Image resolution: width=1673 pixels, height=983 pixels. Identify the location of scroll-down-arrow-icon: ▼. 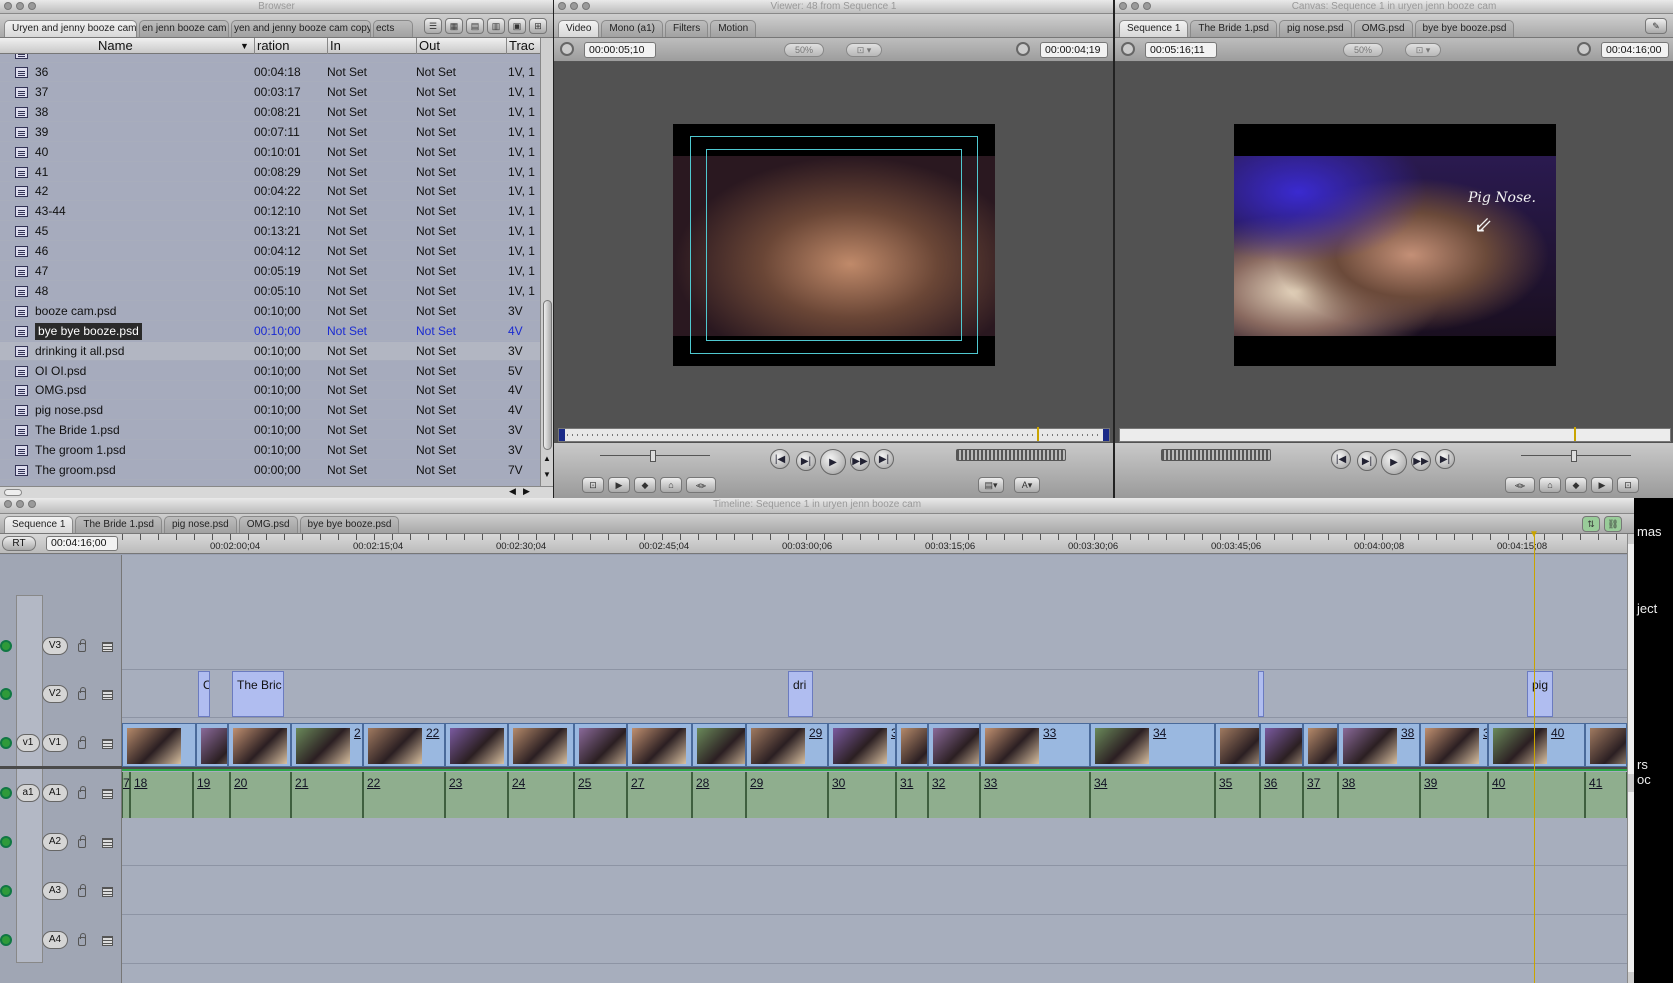
(547, 474).